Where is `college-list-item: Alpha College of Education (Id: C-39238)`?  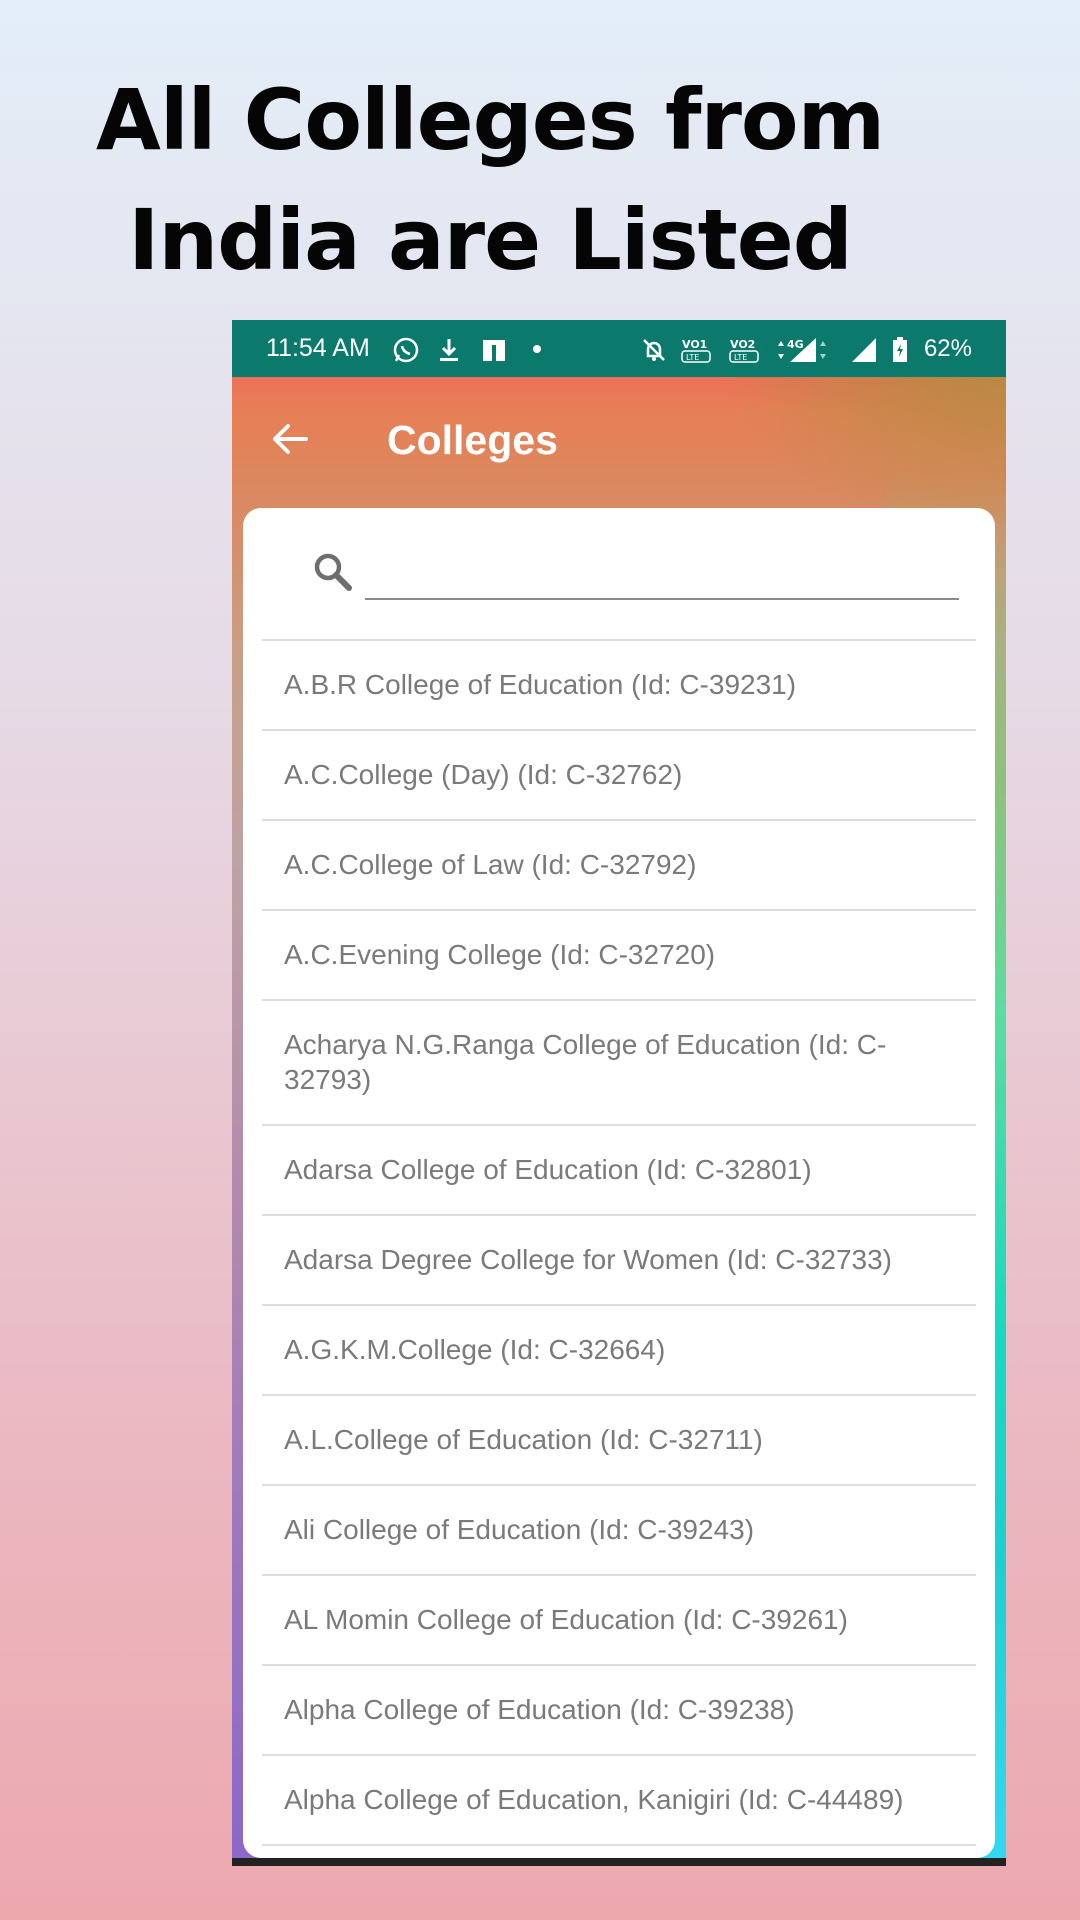 college-list-item: Alpha College of Education (Id: C-39238) is located at coordinates (619, 1711).